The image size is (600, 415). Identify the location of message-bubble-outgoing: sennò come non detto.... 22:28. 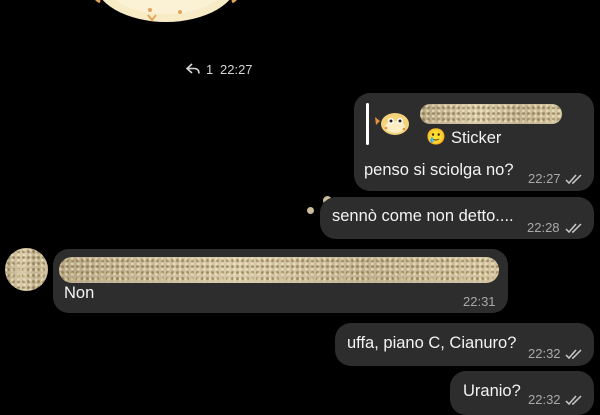
(457, 218).